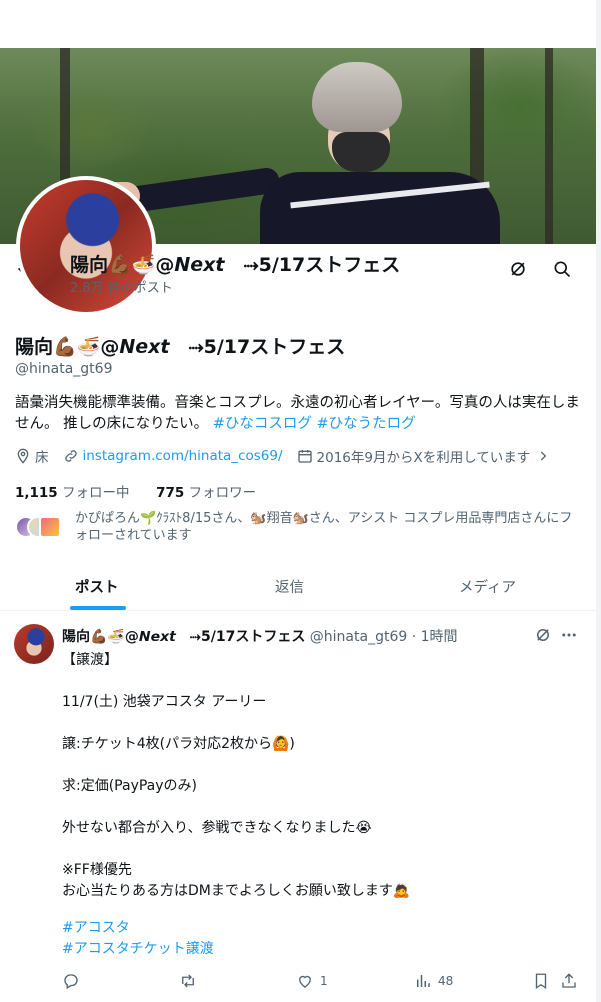 The image size is (601, 1002). Describe the element at coordinates (183, 637) in the screenshot. I see `tweet-author-name: 陽向💪🏾🍜@𝙉𝙚𝙭𝙩 ⤑5/17ストフェス` at that location.